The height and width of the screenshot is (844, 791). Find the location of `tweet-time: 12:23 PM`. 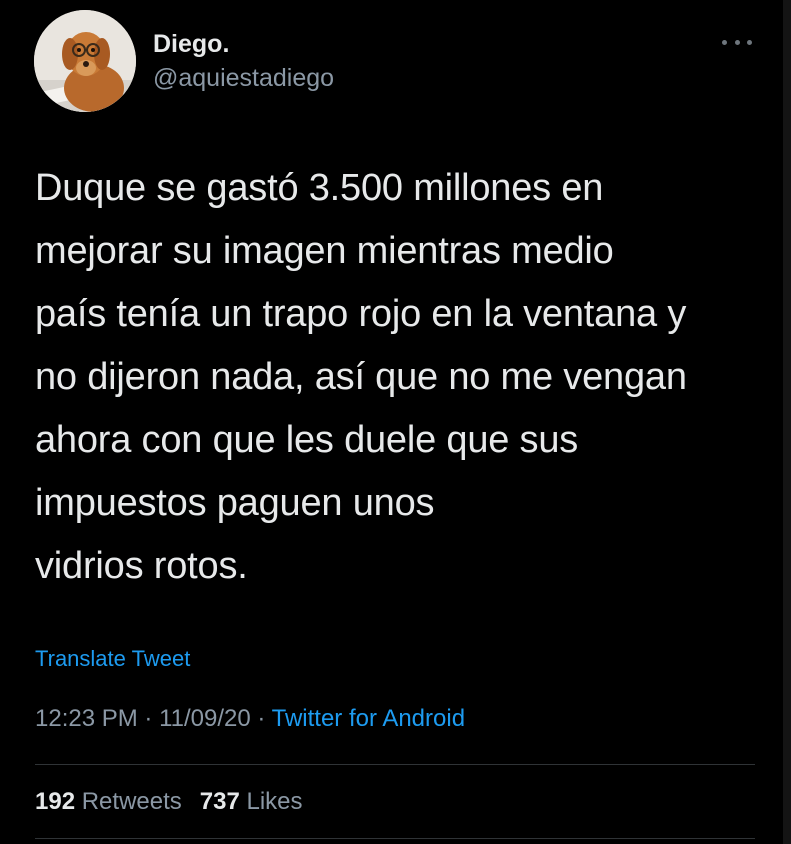

tweet-time: 12:23 PM is located at coordinates (86, 718).